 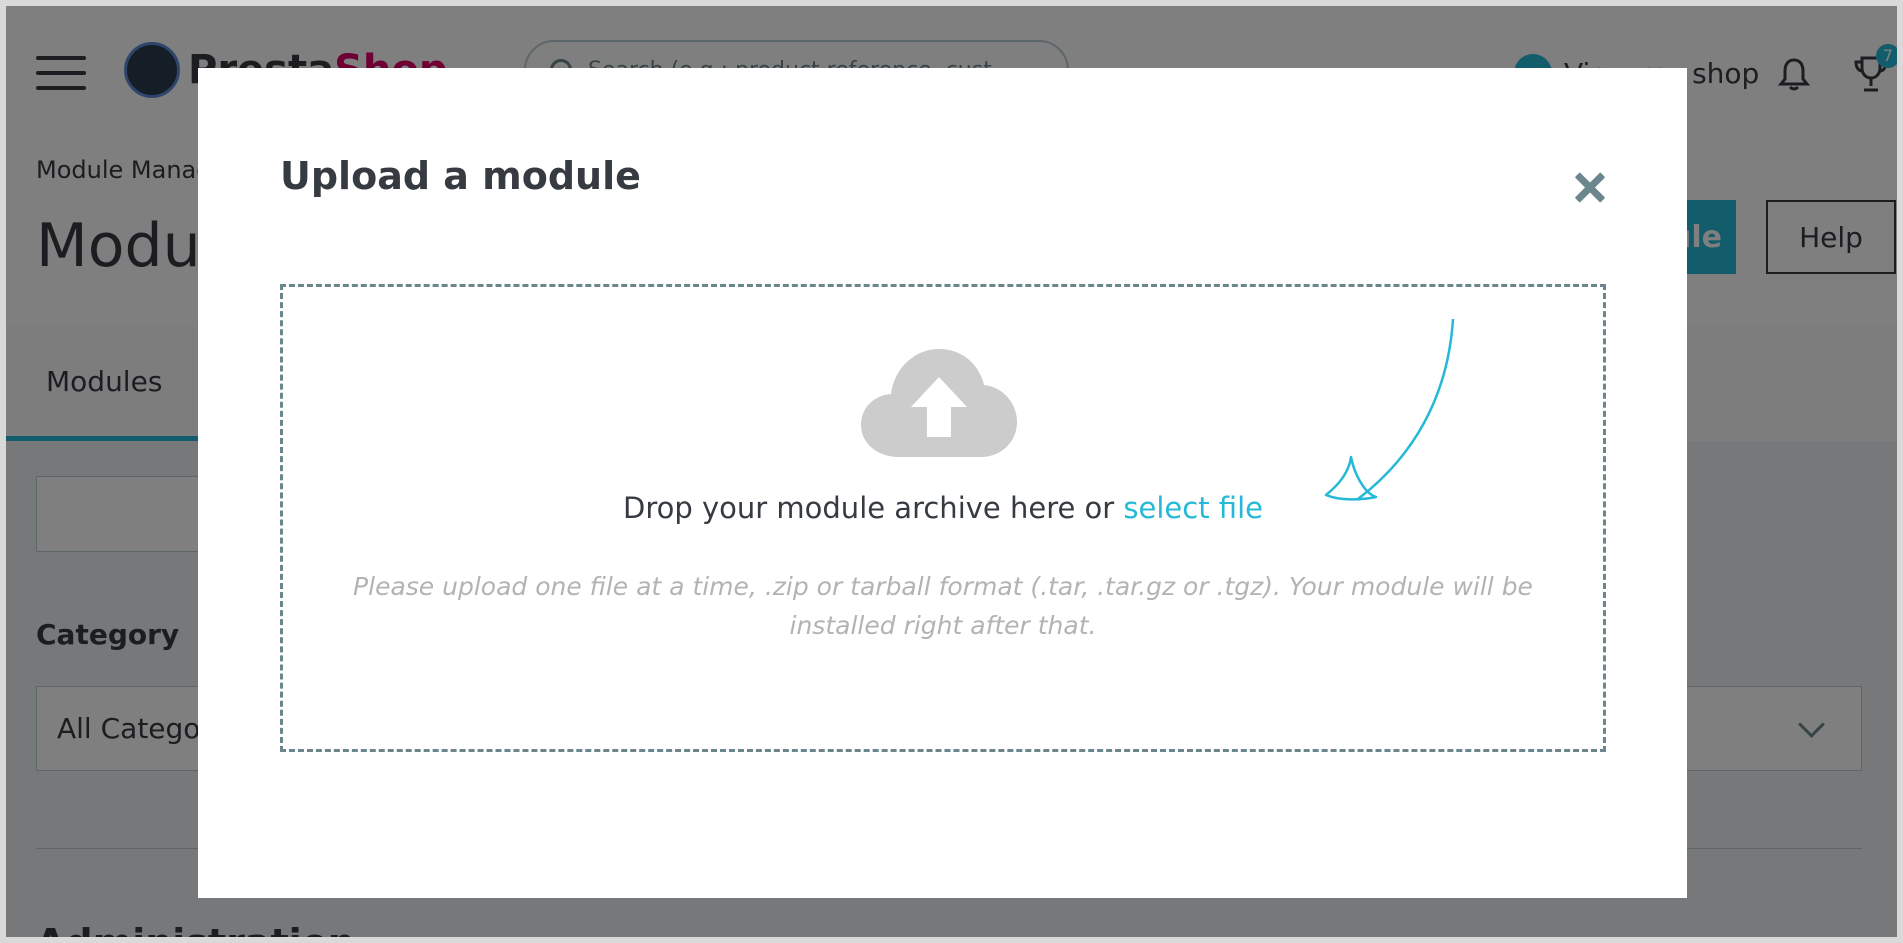 I want to click on cloud-upload-icon, so click(x=939, y=403).